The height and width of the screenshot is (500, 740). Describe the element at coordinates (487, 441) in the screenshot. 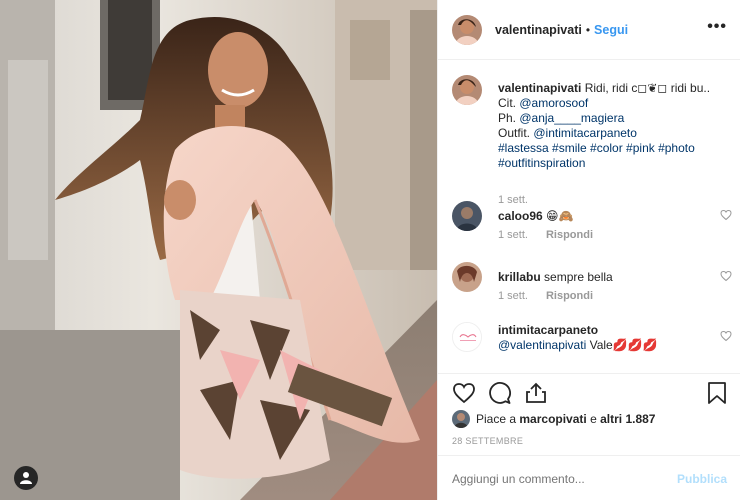

I see `post-date: 28 SETTEMBRE` at that location.